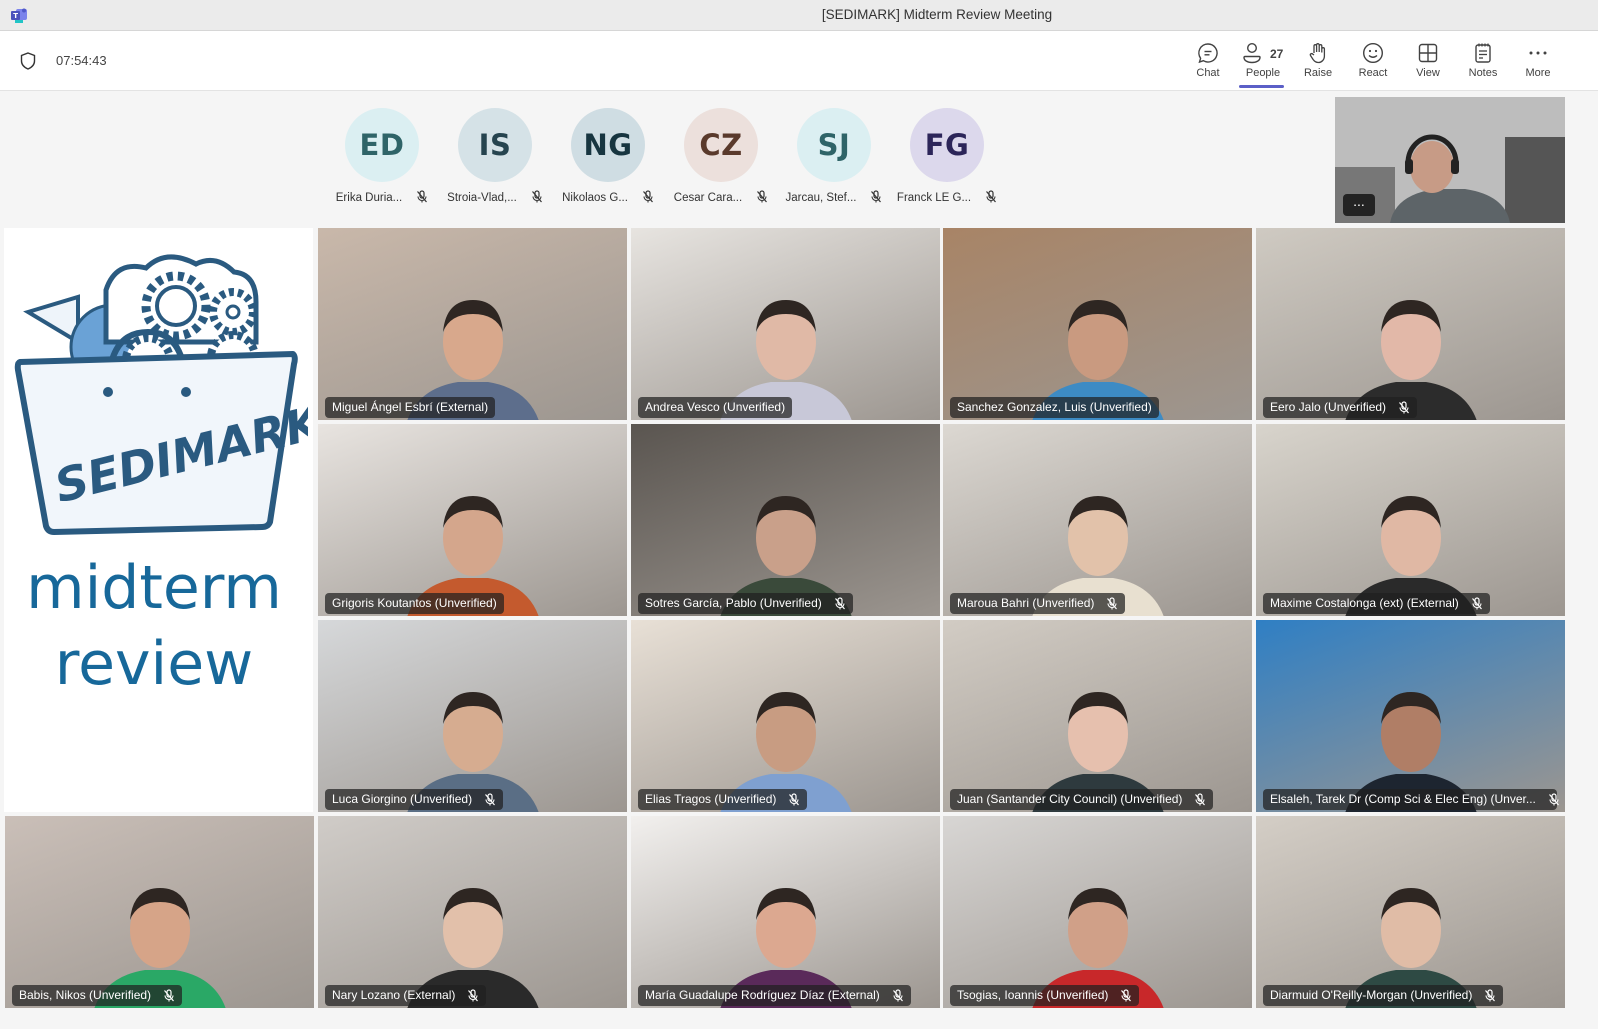 Image resolution: width=1598 pixels, height=1029 pixels. What do you see at coordinates (159, 912) in the screenshot?
I see `video-tile: Babis, Nikos (Unverified)` at bounding box center [159, 912].